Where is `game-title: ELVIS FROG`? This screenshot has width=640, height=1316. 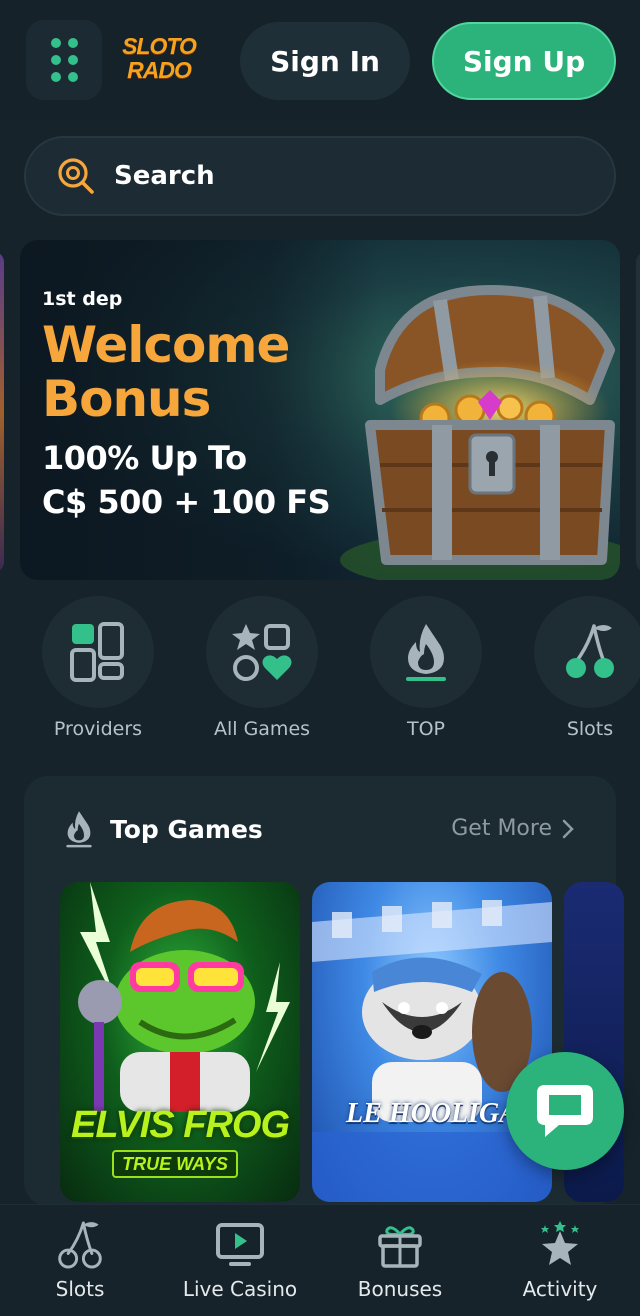 game-title: ELVIS FROG is located at coordinates (180, 1125).